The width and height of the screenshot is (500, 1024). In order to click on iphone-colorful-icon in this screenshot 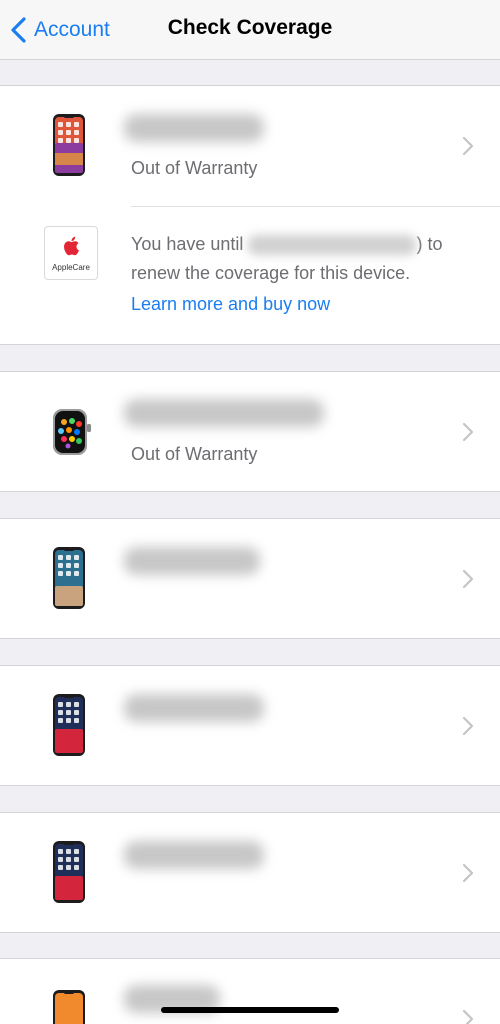, I will do `click(69, 145)`.